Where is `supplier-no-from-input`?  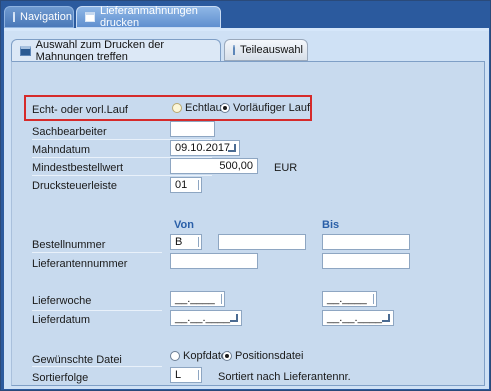 supplier-no-from-input is located at coordinates (214, 261).